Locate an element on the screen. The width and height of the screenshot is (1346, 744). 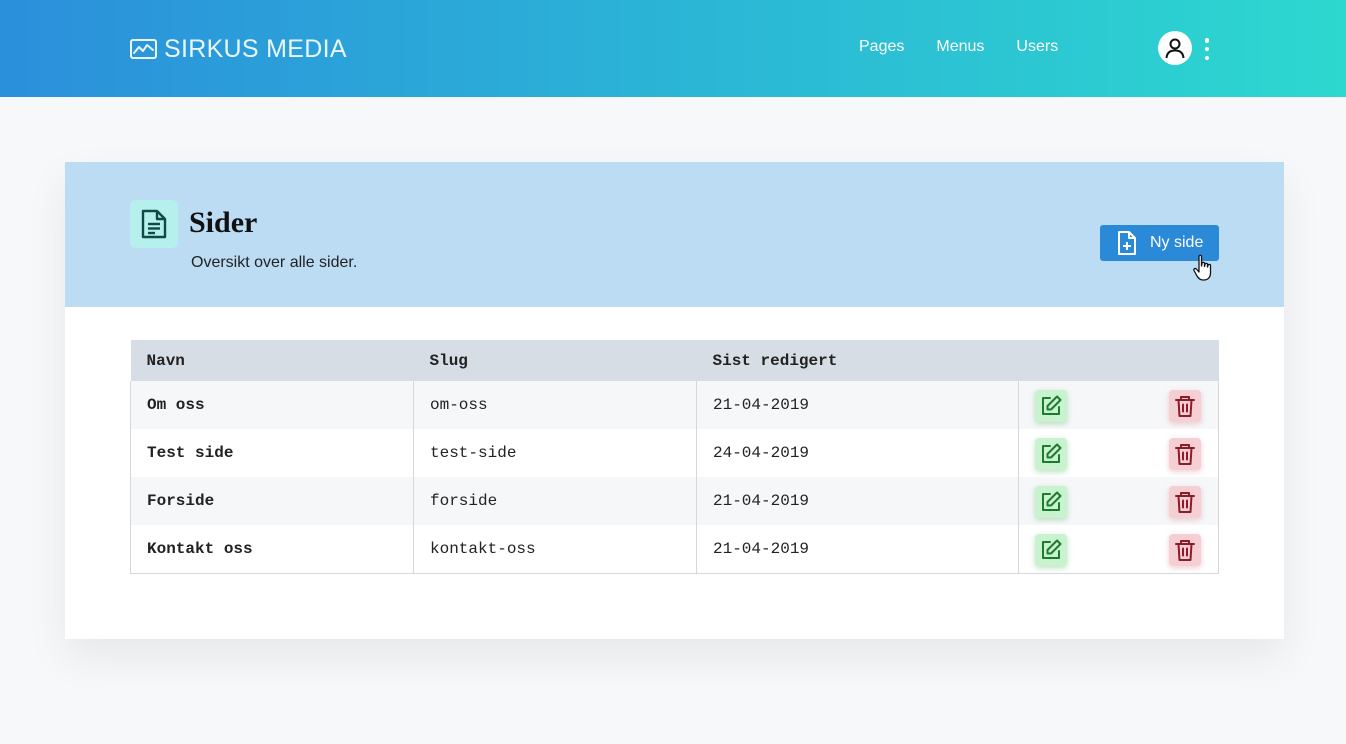
new-page-button-label: Ny side is located at coordinates (1177, 242).